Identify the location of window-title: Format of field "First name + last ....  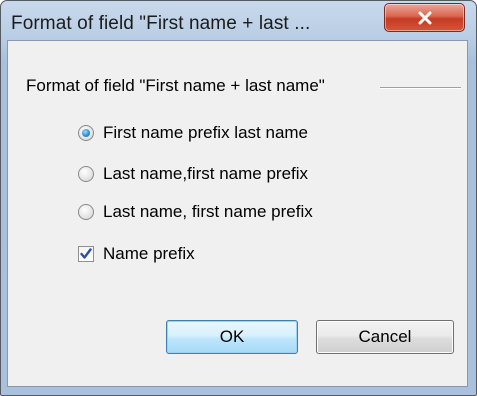
(161, 23).